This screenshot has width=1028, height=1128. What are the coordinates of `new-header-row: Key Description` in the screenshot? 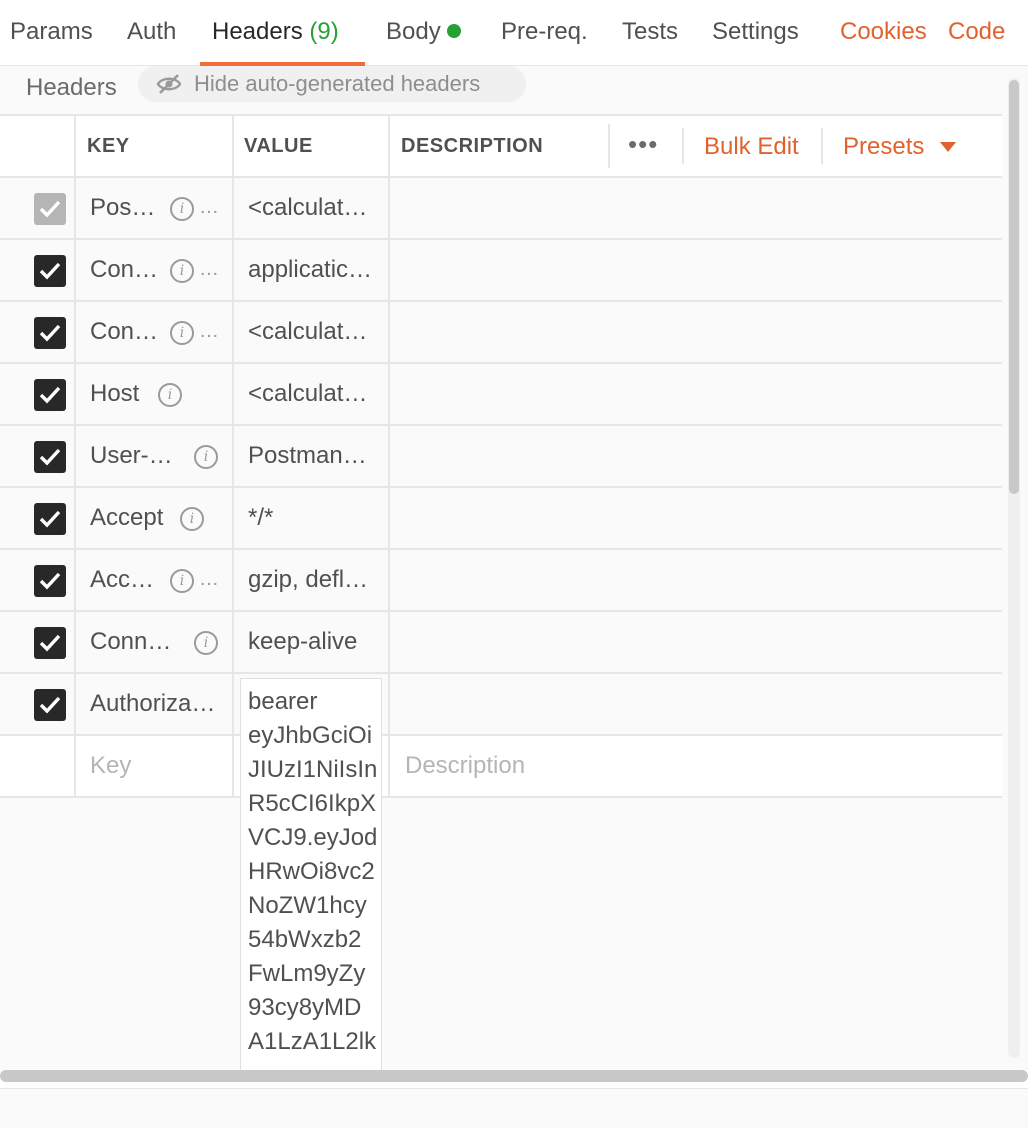 It's located at (501, 767).